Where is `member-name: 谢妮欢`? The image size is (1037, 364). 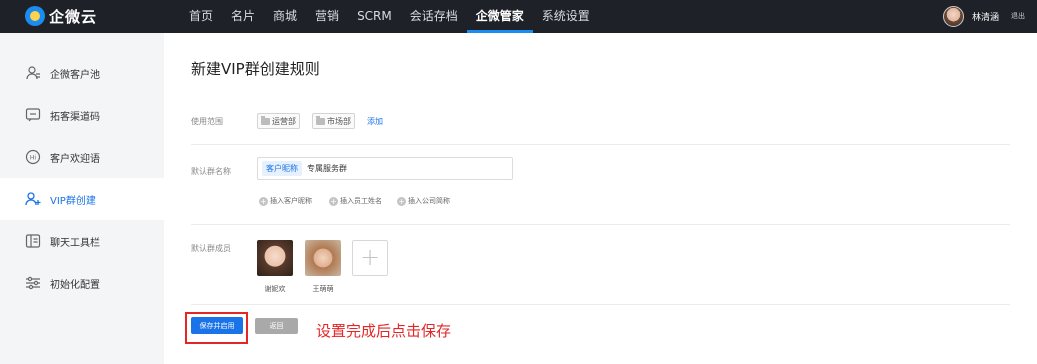
member-name: 谢妮欢 is located at coordinates (275, 289).